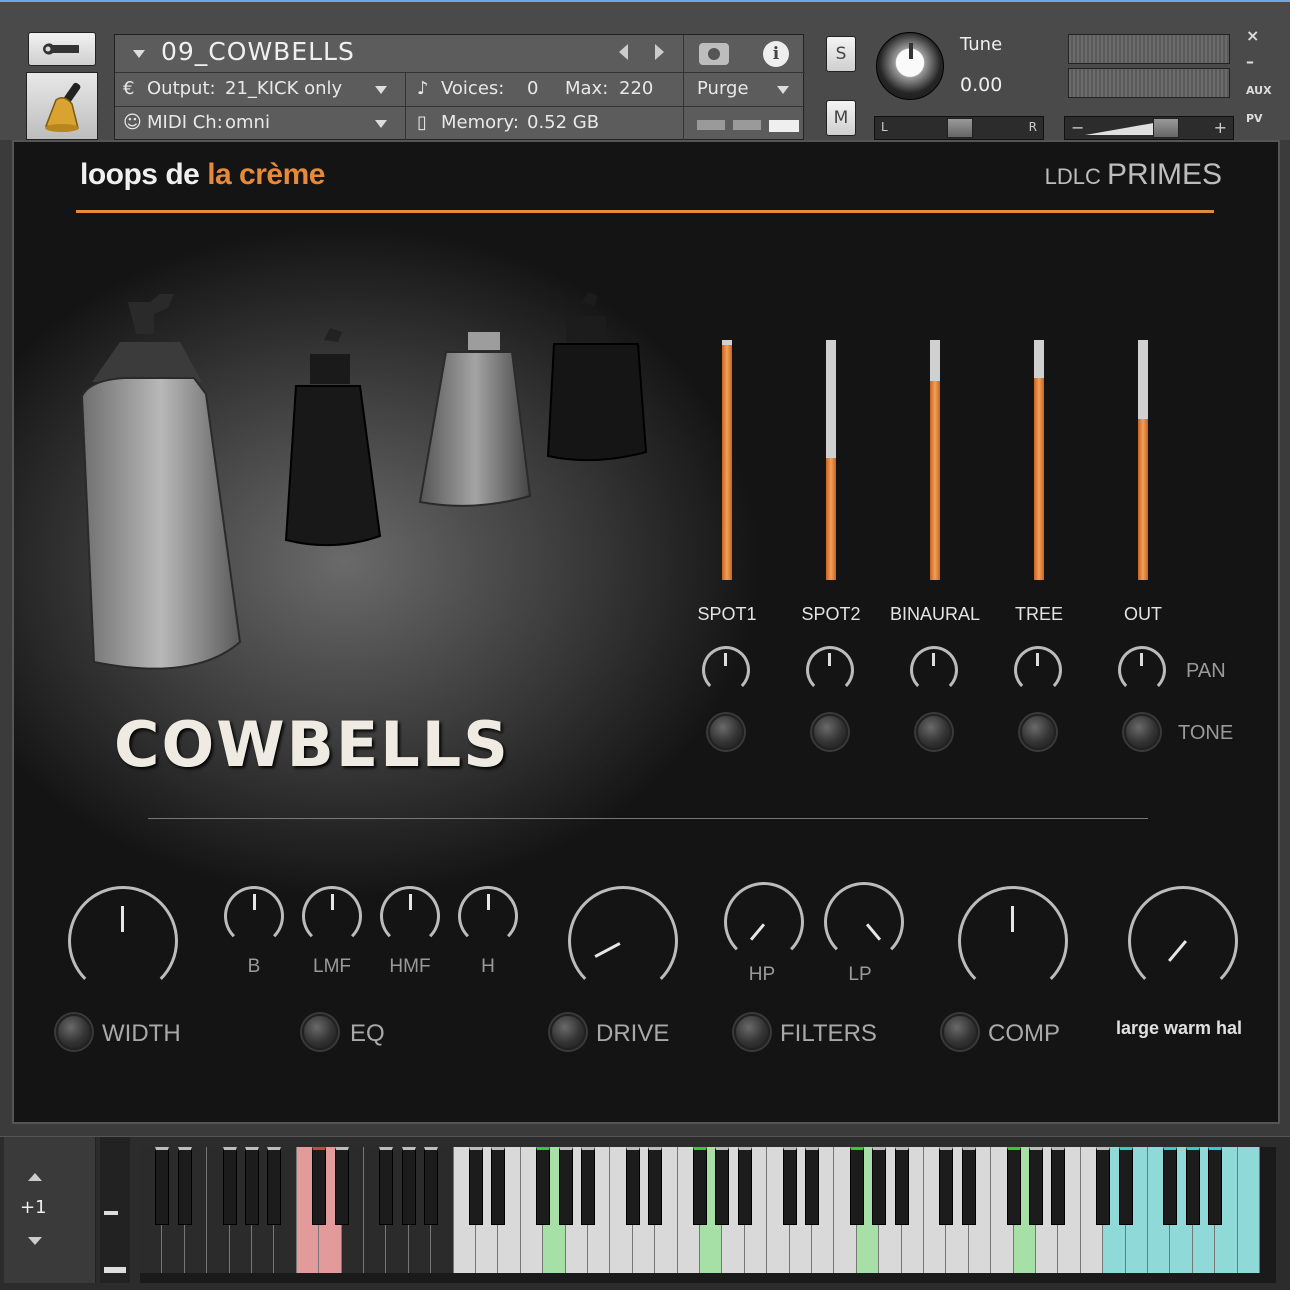 Image resolution: width=1290 pixels, height=1290 pixels. What do you see at coordinates (258, 51) in the screenshot?
I see `instrument-name: 09_COWBELLS` at bounding box center [258, 51].